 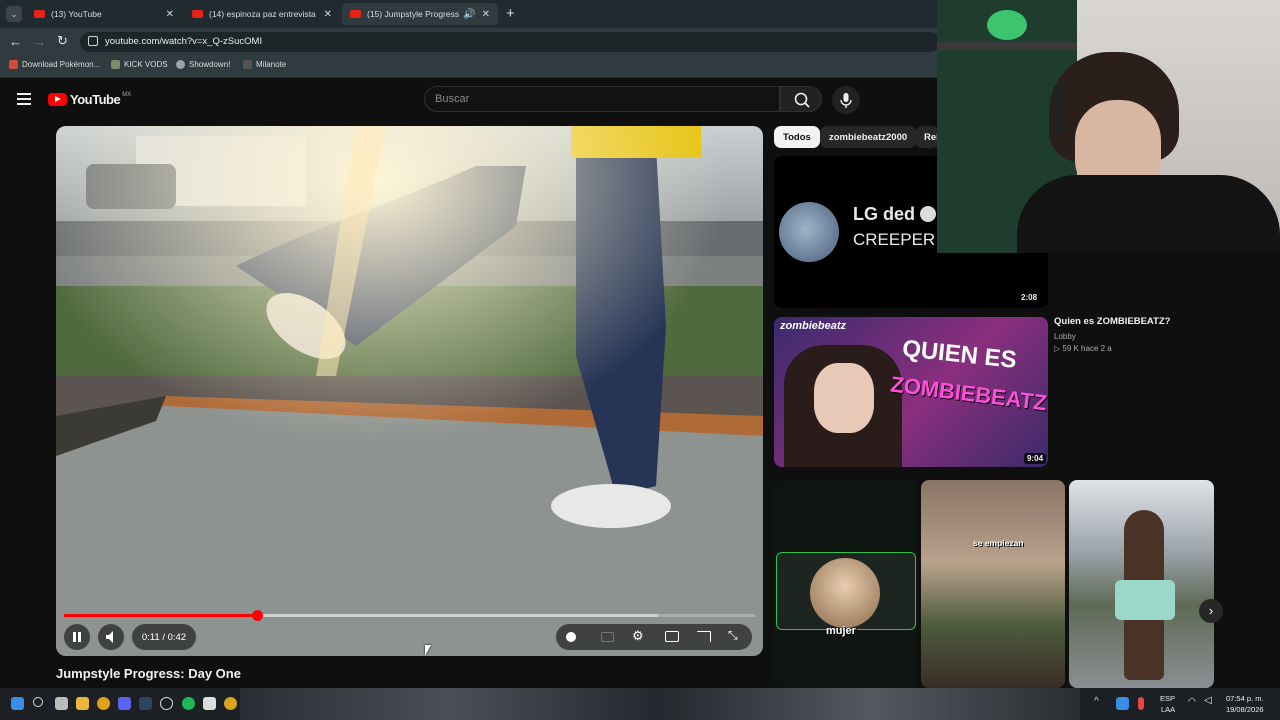 I want to click on channel-avatar, so click(x=809, y=232).